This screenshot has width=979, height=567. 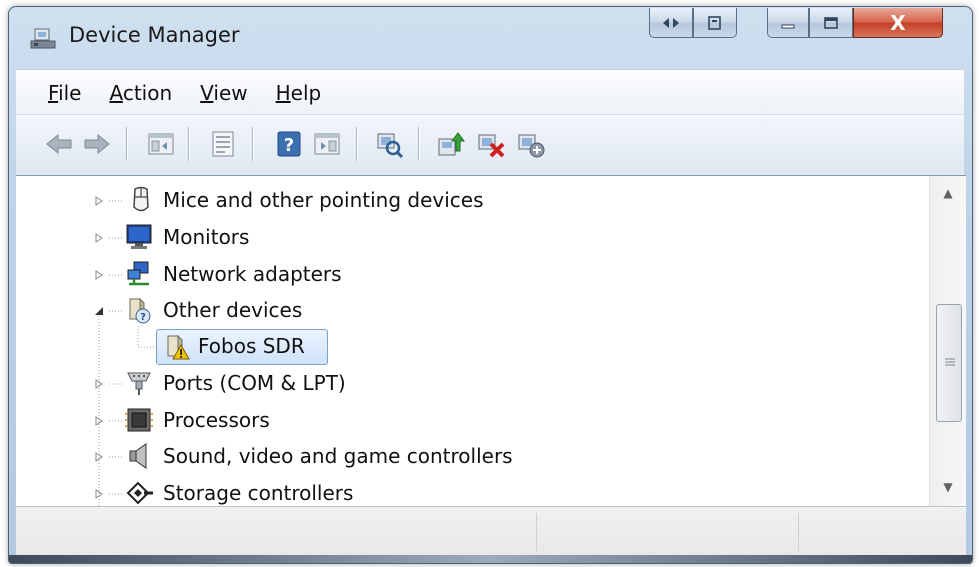 What do you see at coordinates (64, 93) in the screenshot?
I see `menu-file: File` at bounding box center [64, 93].